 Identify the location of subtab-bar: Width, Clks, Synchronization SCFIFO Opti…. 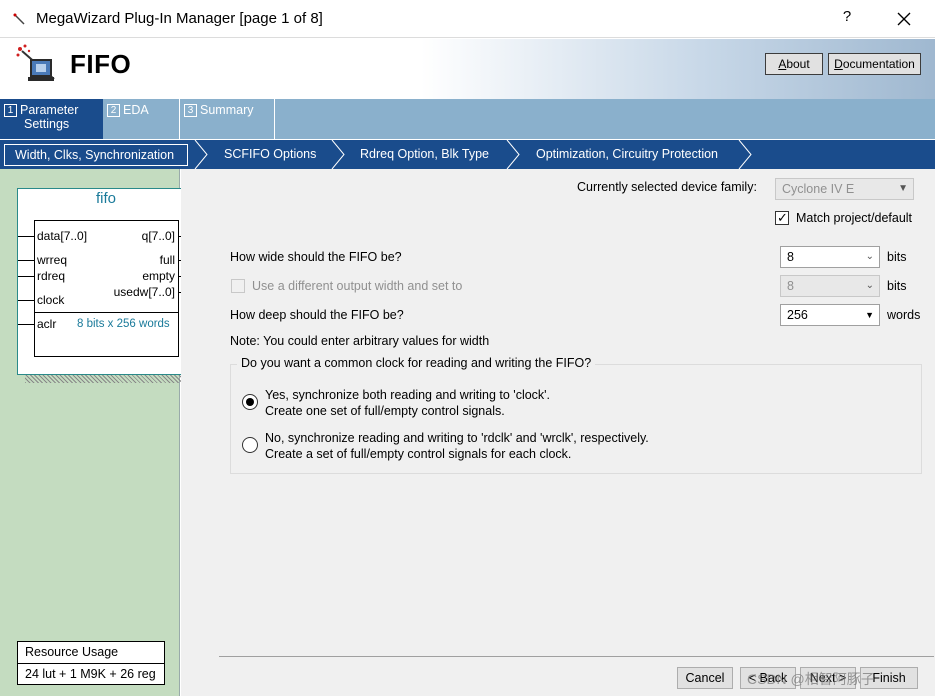
(467, 154).